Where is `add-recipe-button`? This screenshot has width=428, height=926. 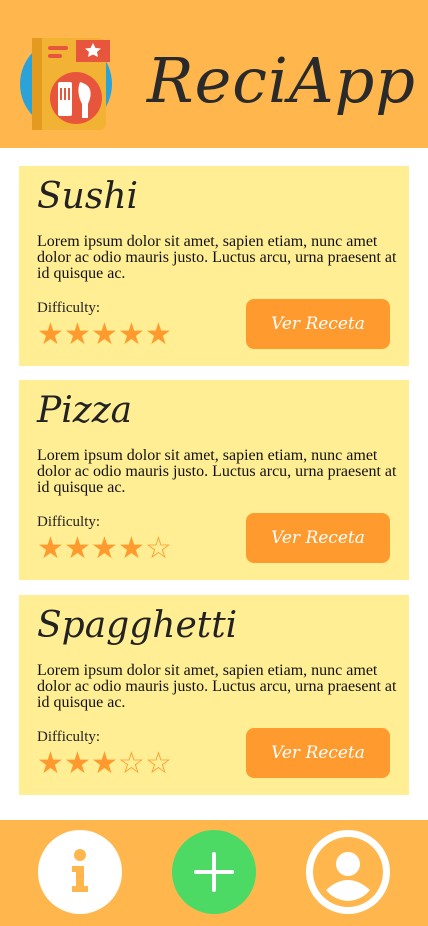
add-recipe-button is located at coordinates (214, 872).